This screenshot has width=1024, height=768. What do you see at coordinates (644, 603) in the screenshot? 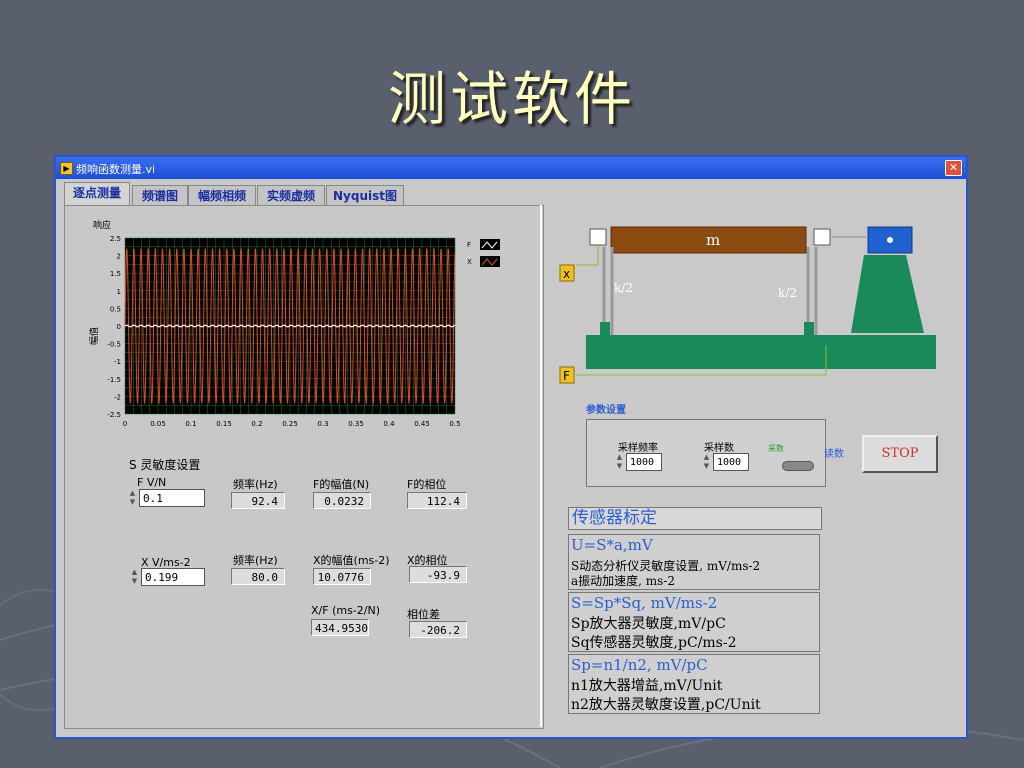
I see `calib-box-2-head: S=Sp*Sq, mV/ms-2` at bounding box center [644, 603].